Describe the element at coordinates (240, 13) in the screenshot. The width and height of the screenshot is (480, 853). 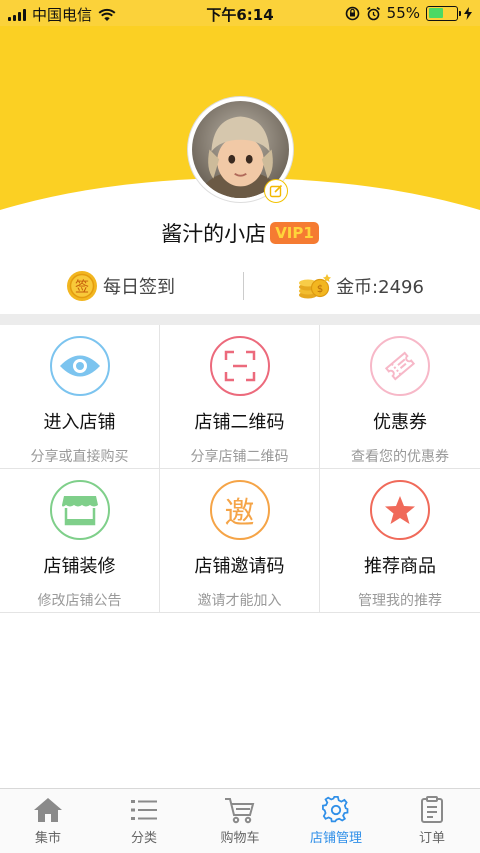
I see `status-bar: 中国电信 下午6:14 55%` at that location.